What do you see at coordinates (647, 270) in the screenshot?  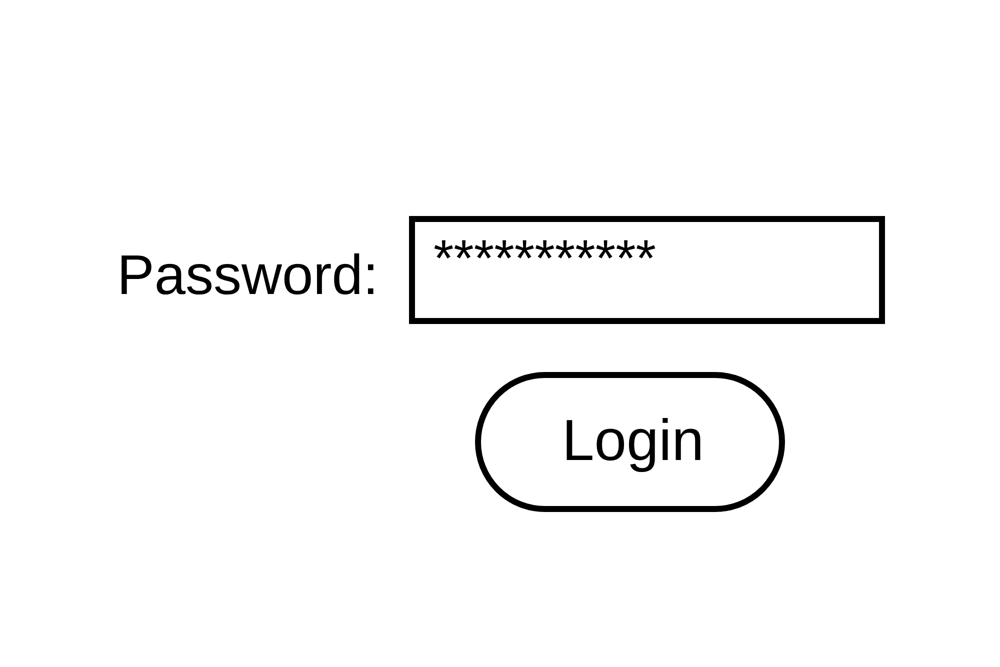 I see `password-field: ***********` at bounding box center [647, 270].